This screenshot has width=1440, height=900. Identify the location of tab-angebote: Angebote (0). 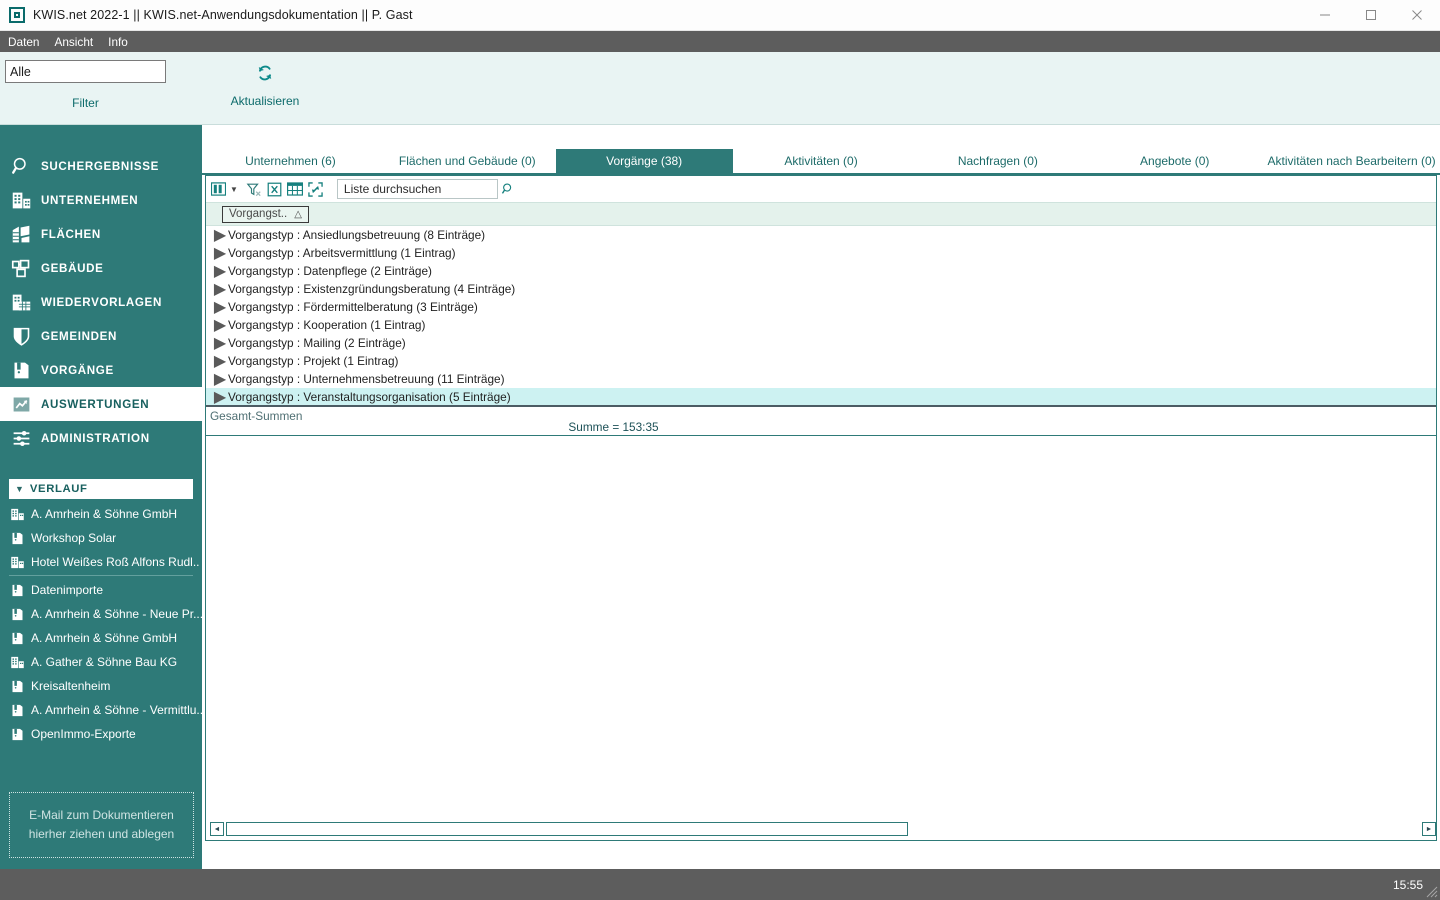
(1175, 161).